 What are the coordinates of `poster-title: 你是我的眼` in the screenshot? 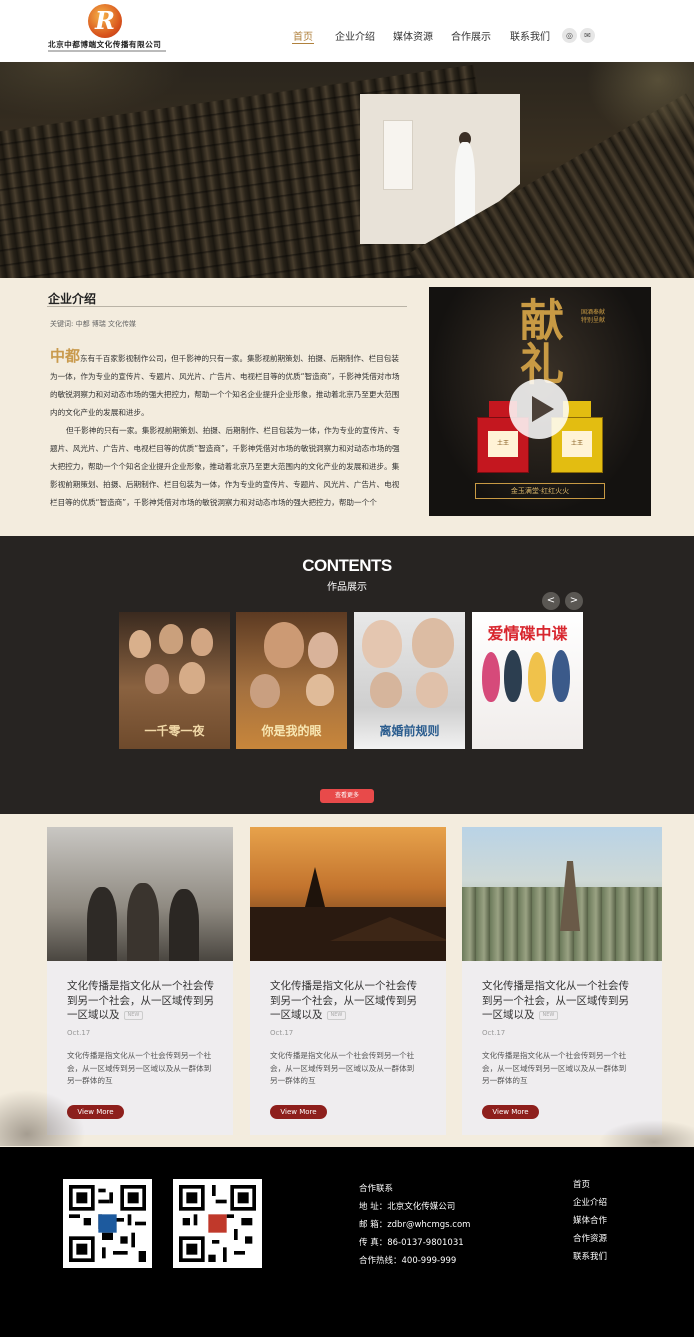 It's located at (291, 731).